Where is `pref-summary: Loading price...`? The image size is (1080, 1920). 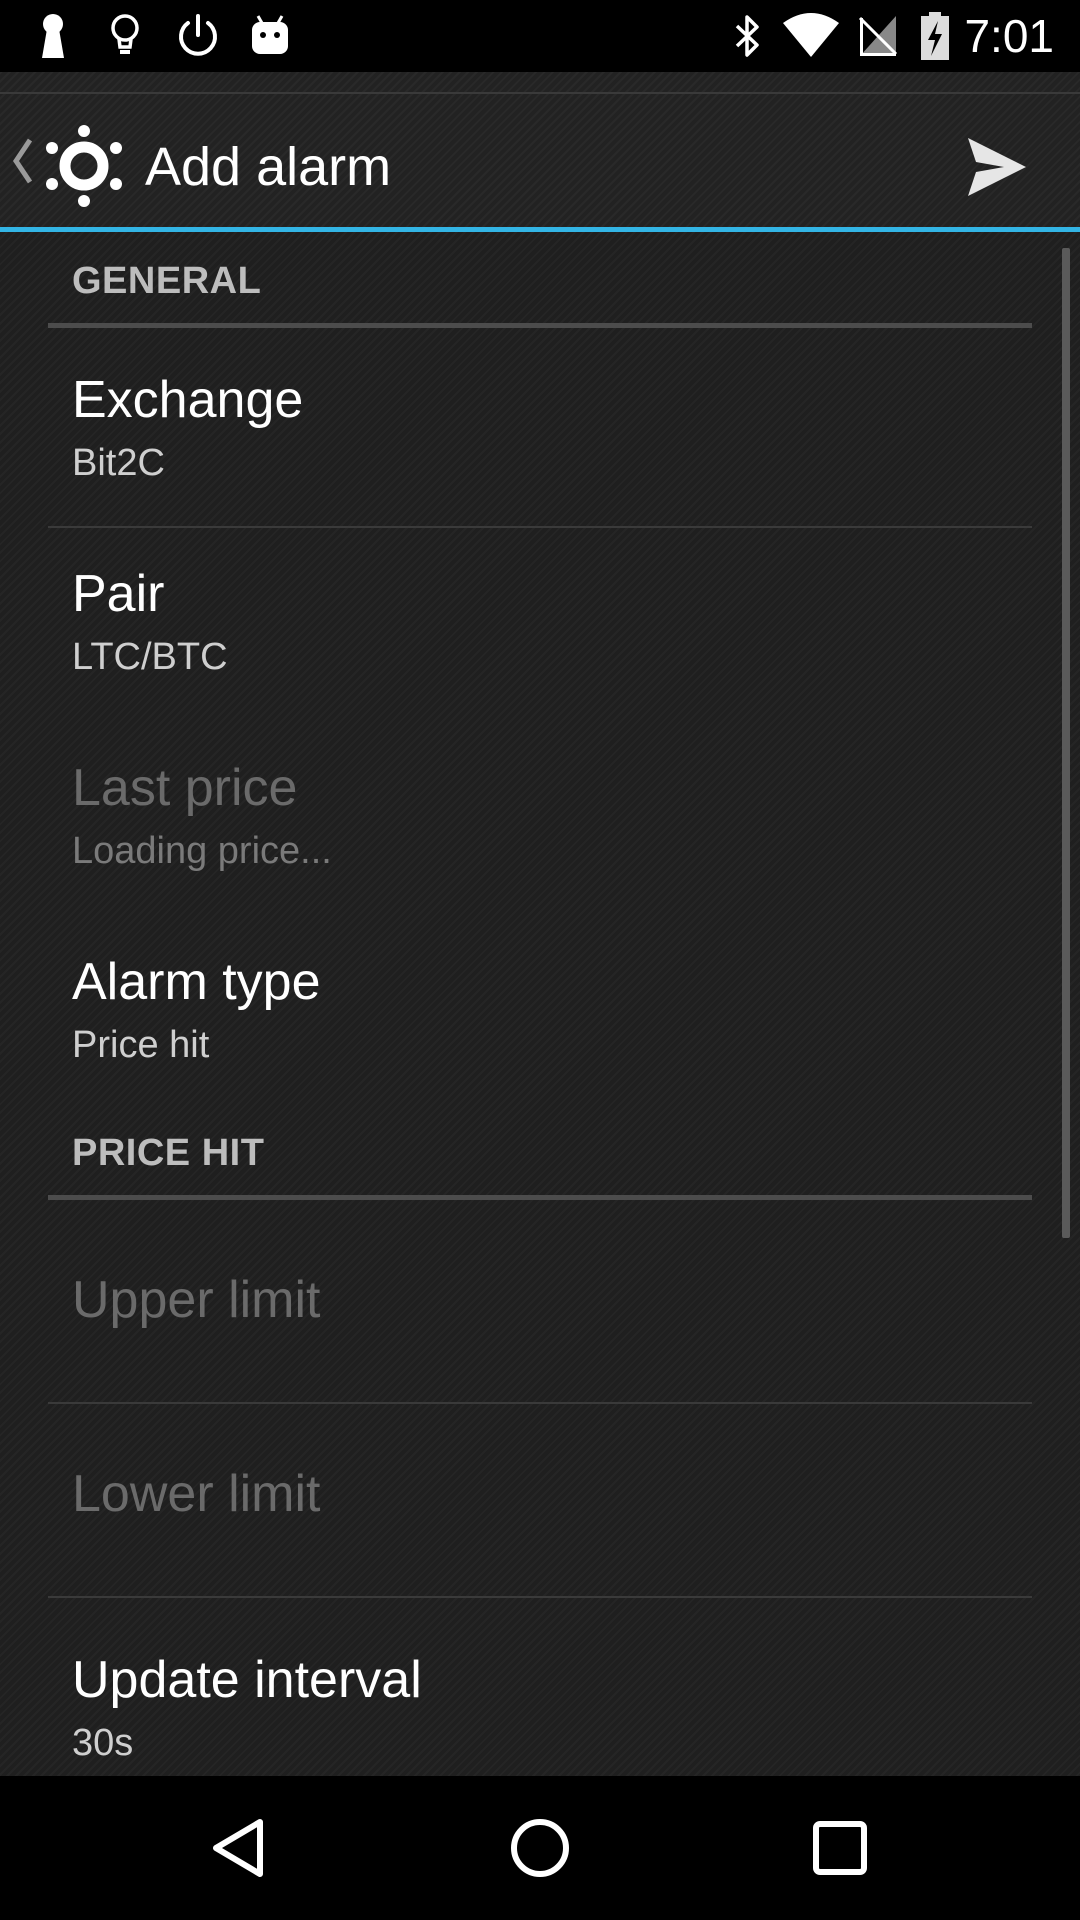
pref-summary: Loading price... is located at coordinates (202, 851).